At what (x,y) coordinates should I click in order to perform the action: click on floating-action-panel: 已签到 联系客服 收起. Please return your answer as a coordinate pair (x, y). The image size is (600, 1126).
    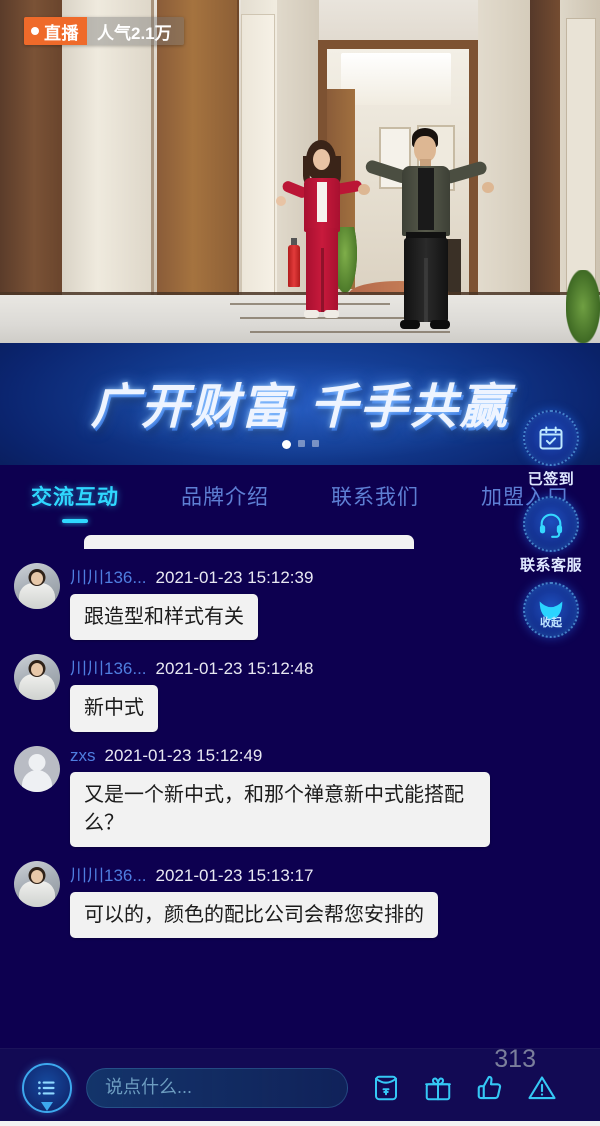
    Looking at the image, I should click on (551, 524).